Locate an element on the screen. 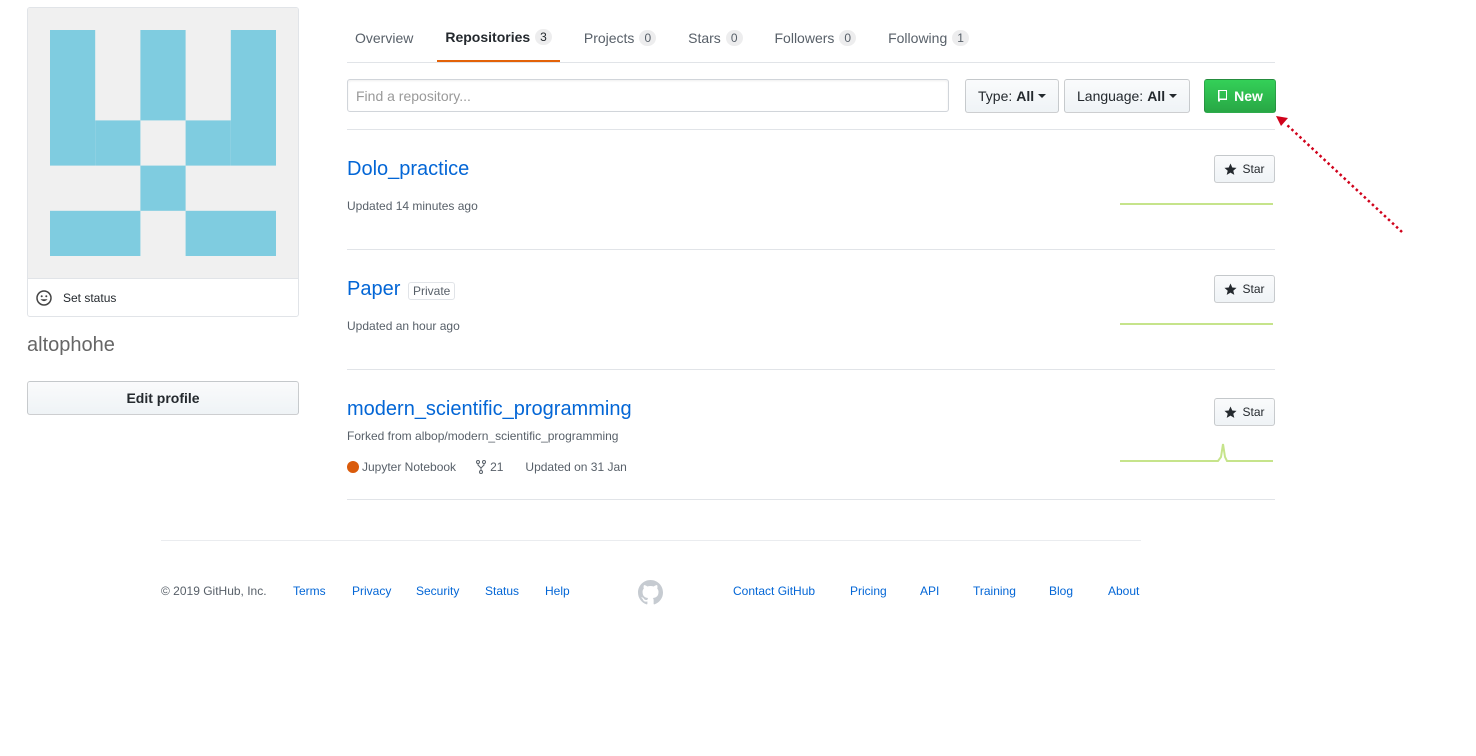 Image resolution: width=1476 pixels, height=756 pixels. repo-link-paper: Paper is located at coordinates (373, 289).